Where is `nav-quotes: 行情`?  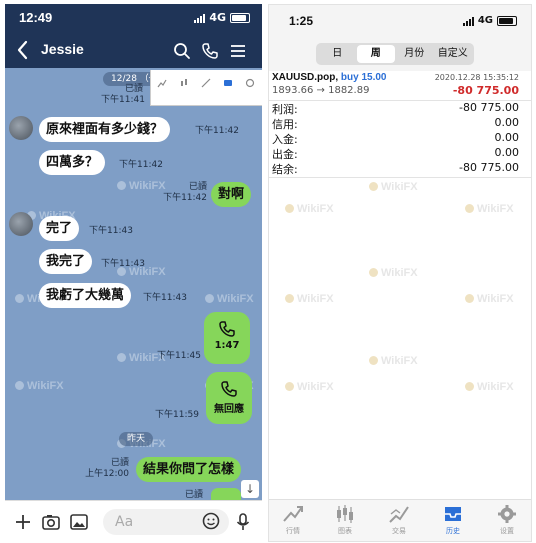 nav-quotes: 行情 is located at coordinates (293, 520).